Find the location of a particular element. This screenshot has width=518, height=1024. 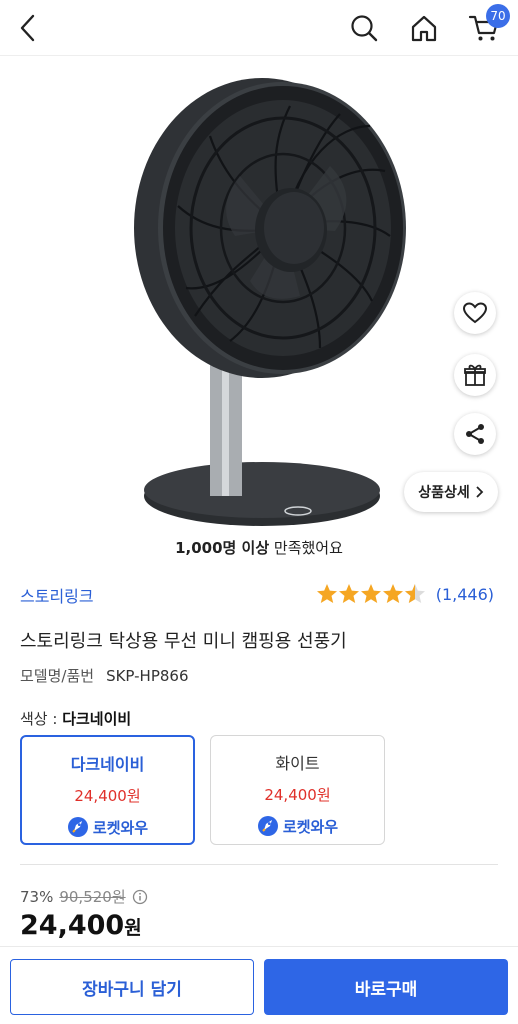

satisfaction-rest: 만족했어요 is located at coordinates (306, 548).